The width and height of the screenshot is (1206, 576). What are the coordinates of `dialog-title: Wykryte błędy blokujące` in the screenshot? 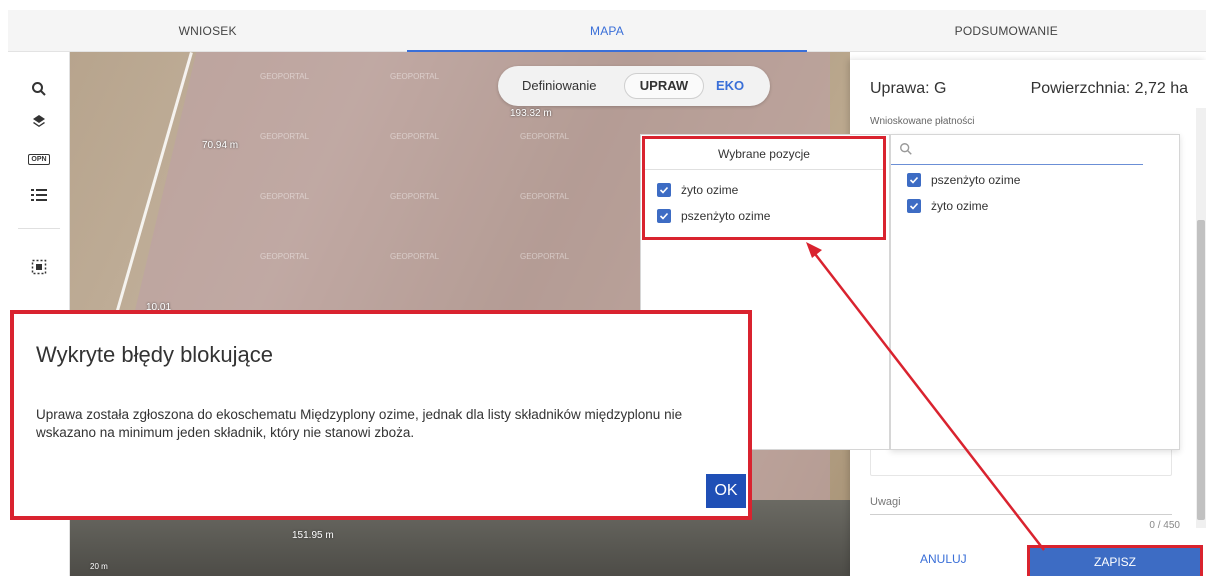 It's located at (155, 354).